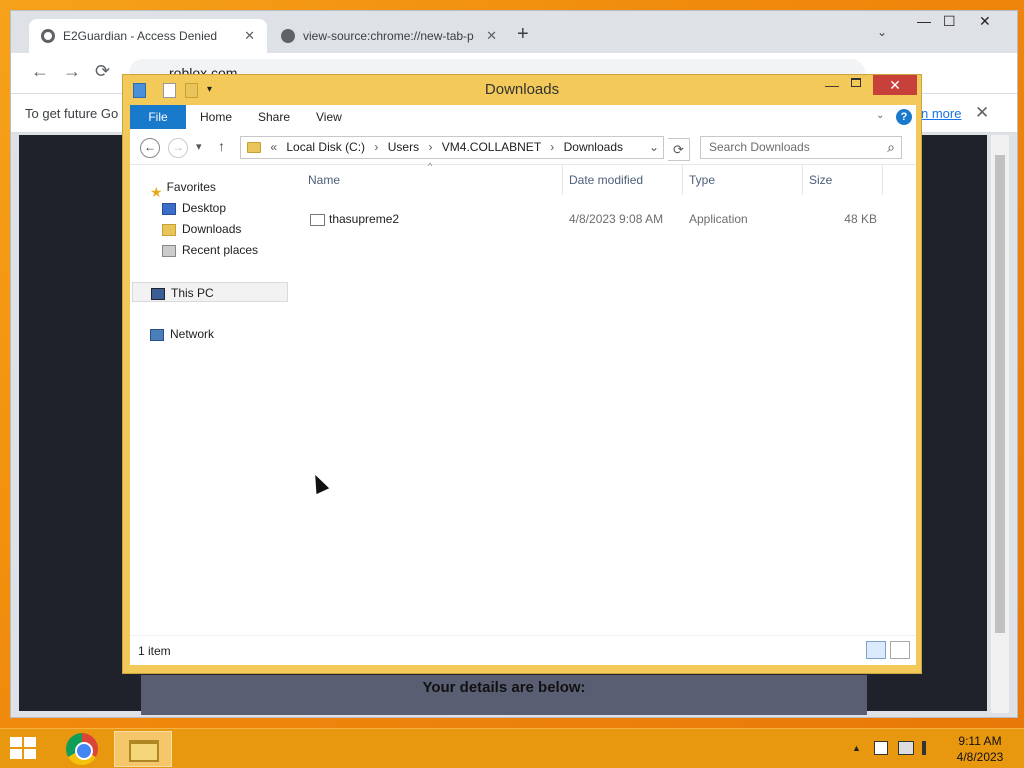  I want to click on application-icon, so click(317, 220).